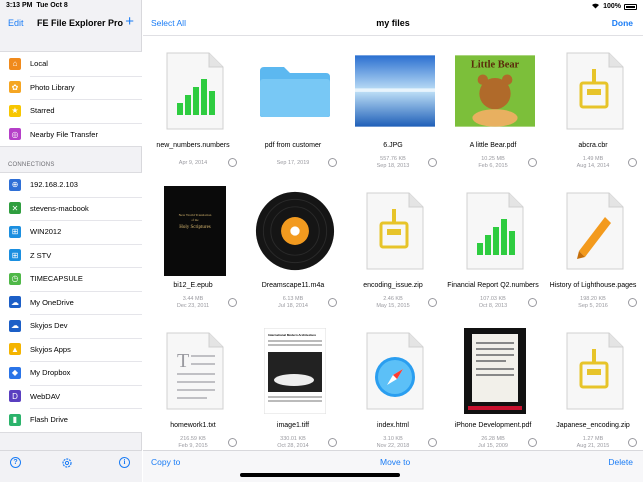  I want to click on copy-to-button: Copy to, so click(165, 462).